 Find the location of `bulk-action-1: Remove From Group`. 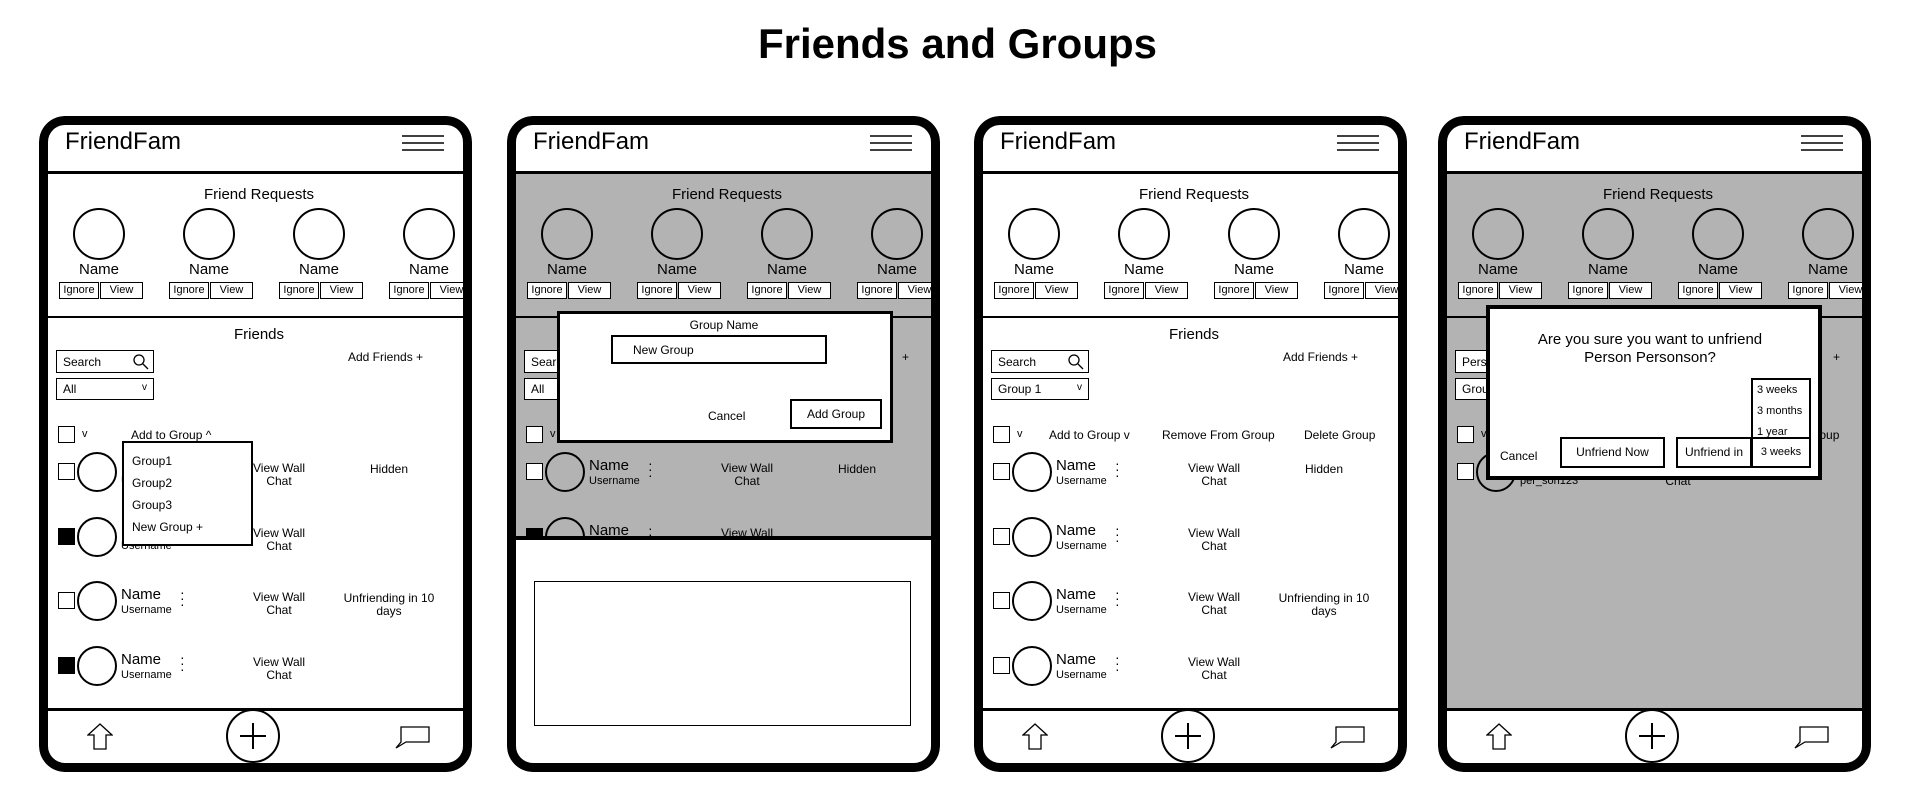

bulk-action-1: Remove From Group is located at coordinates (1218, 435).